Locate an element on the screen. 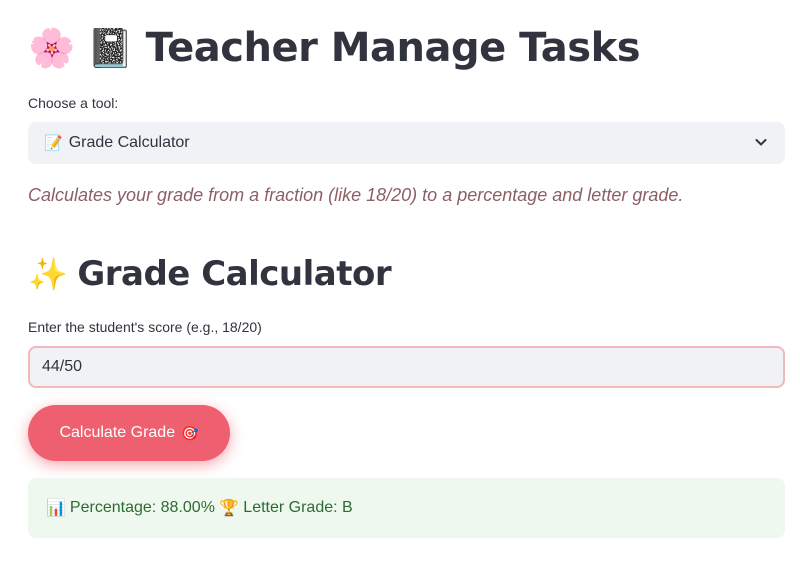 Image resolution: width=800 pixels, height=573 pixels. cherry-blossom-icon: 🌸 is located at coordinates (51, 48).